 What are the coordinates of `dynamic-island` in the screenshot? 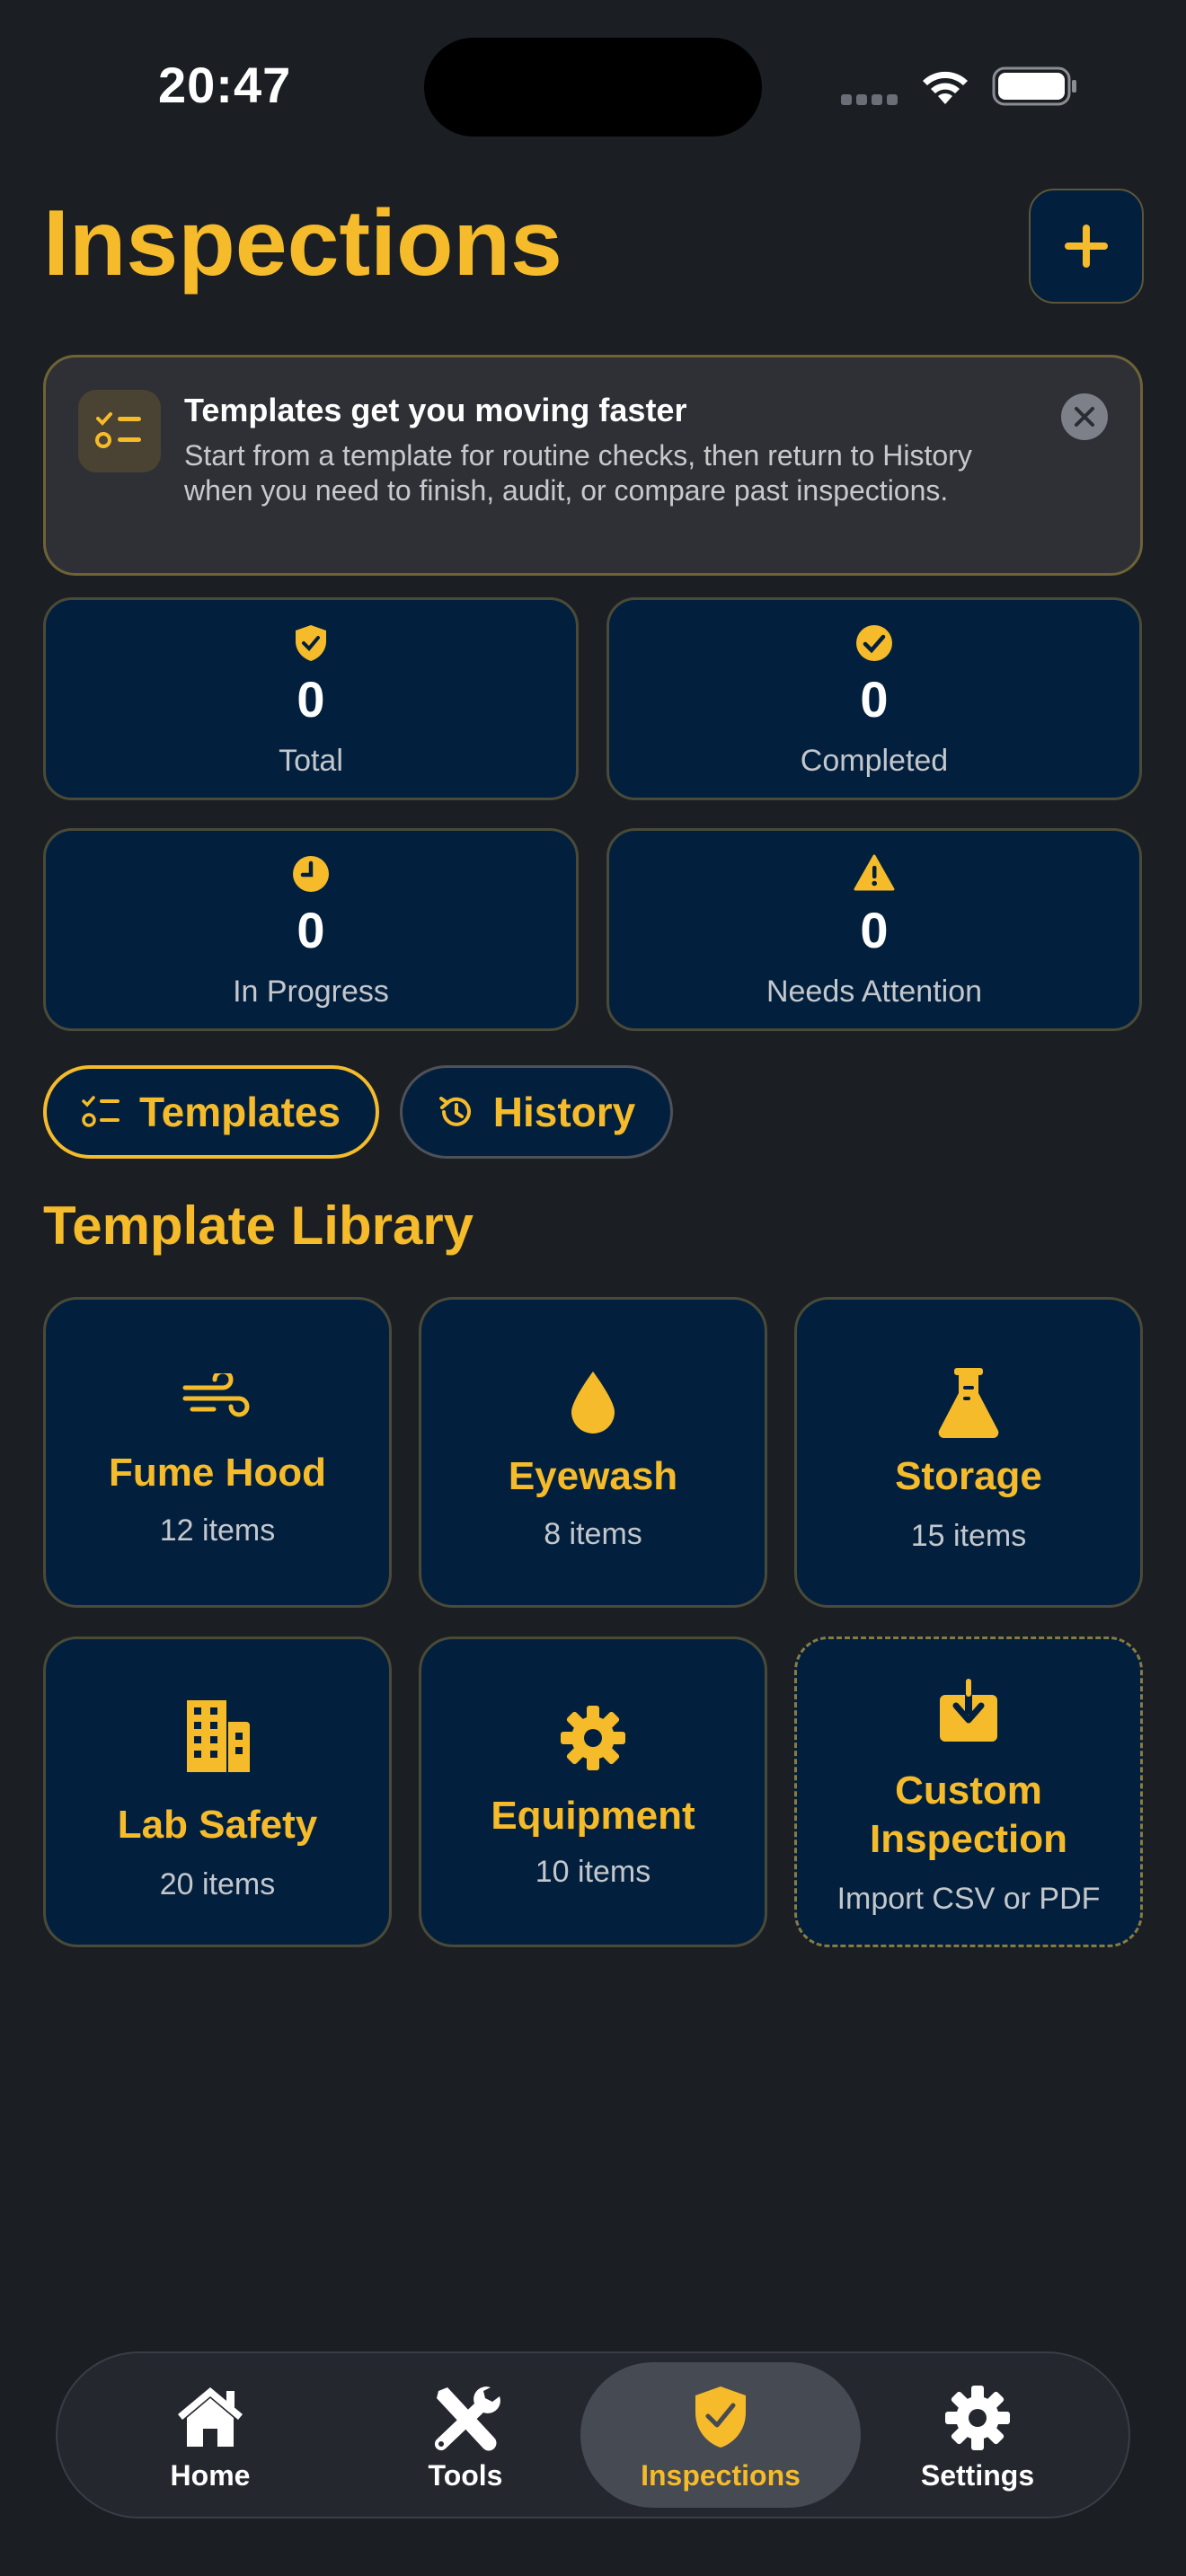 It's located at (593, 87).